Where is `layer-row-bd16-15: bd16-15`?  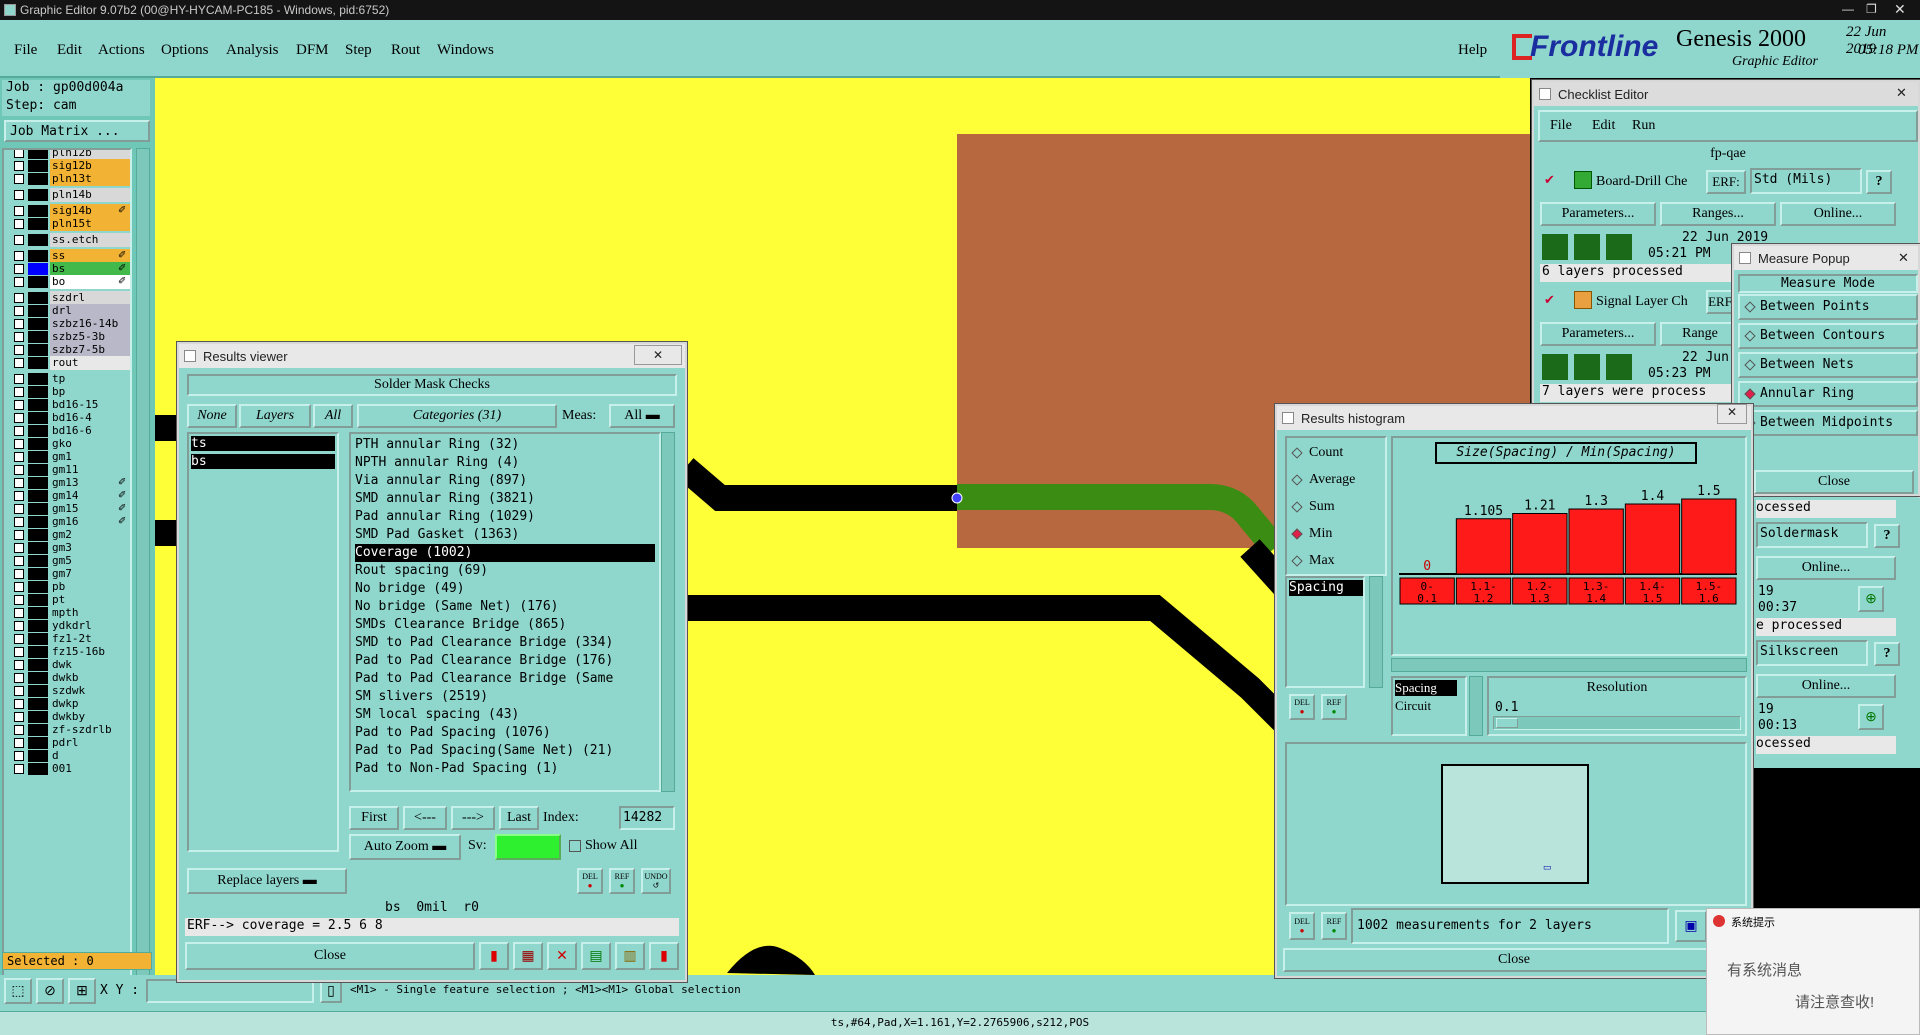 layer-row-bd16-15: bd16-15 is located at coordinates (70, 405).